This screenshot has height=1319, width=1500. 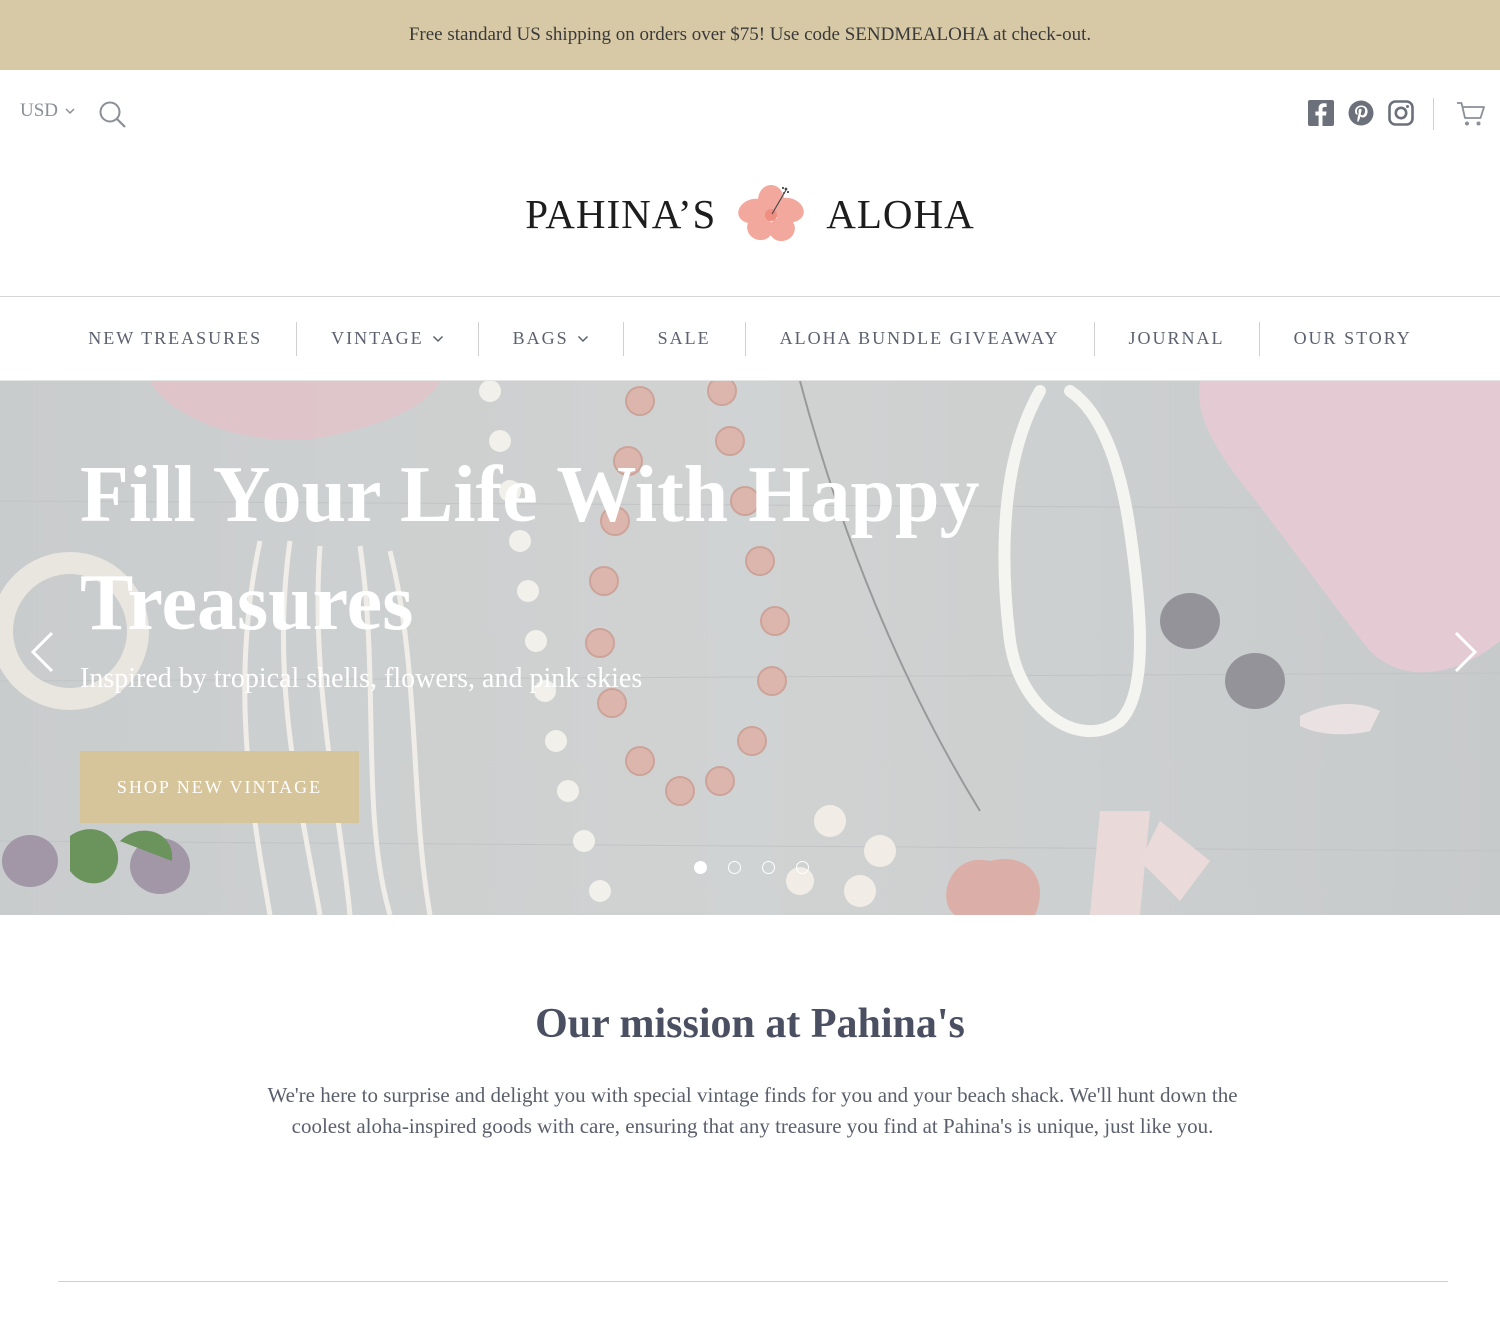 I want to click on currency-selector: USD, so click(x=48, y=111).